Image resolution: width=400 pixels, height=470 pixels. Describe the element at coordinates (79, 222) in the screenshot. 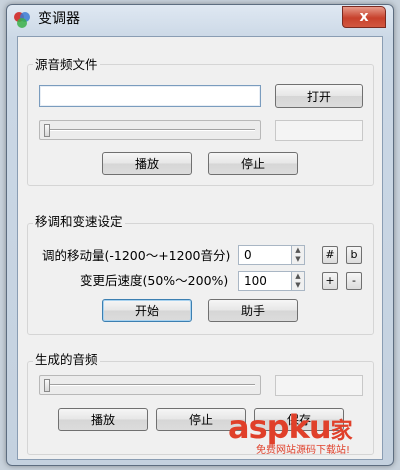

I see `settings-group-title: 移调和变速设定` at that location.